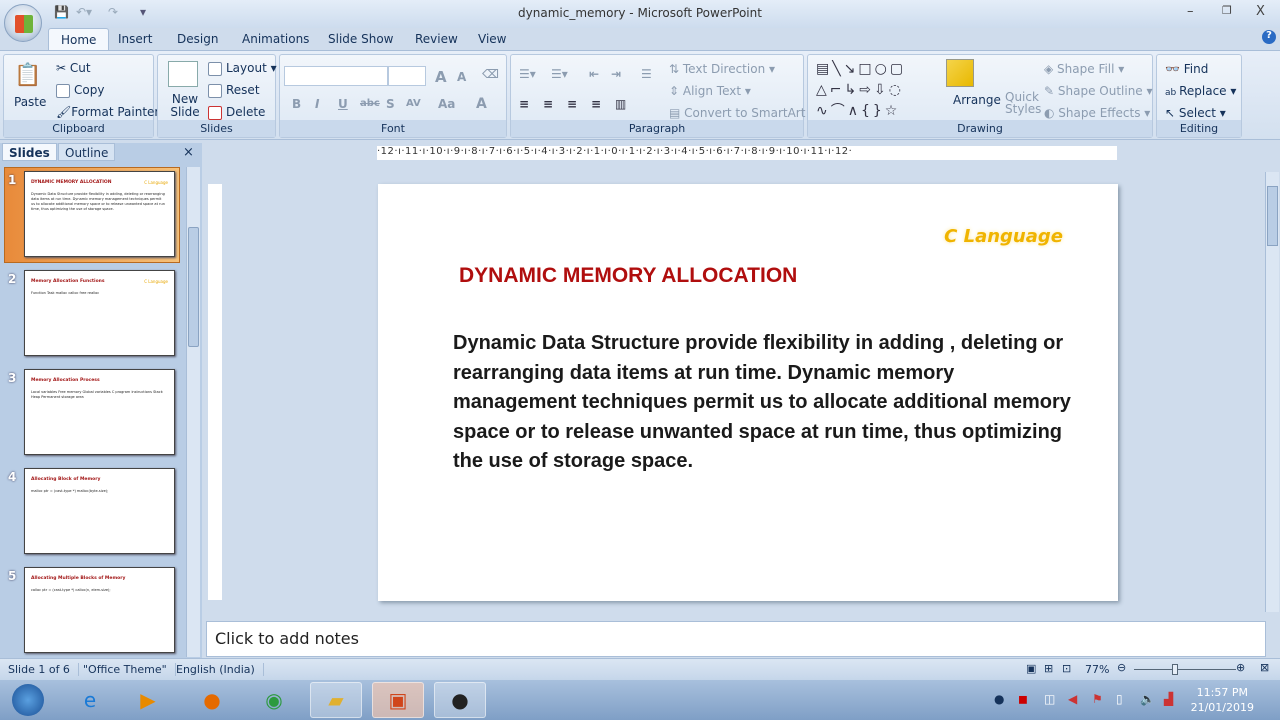 The width and height of the screenshot is (1280, 720). Describe the element at coordinates (274, 700) in the screenshot. I see `chrome-icon: ◉` at that location.